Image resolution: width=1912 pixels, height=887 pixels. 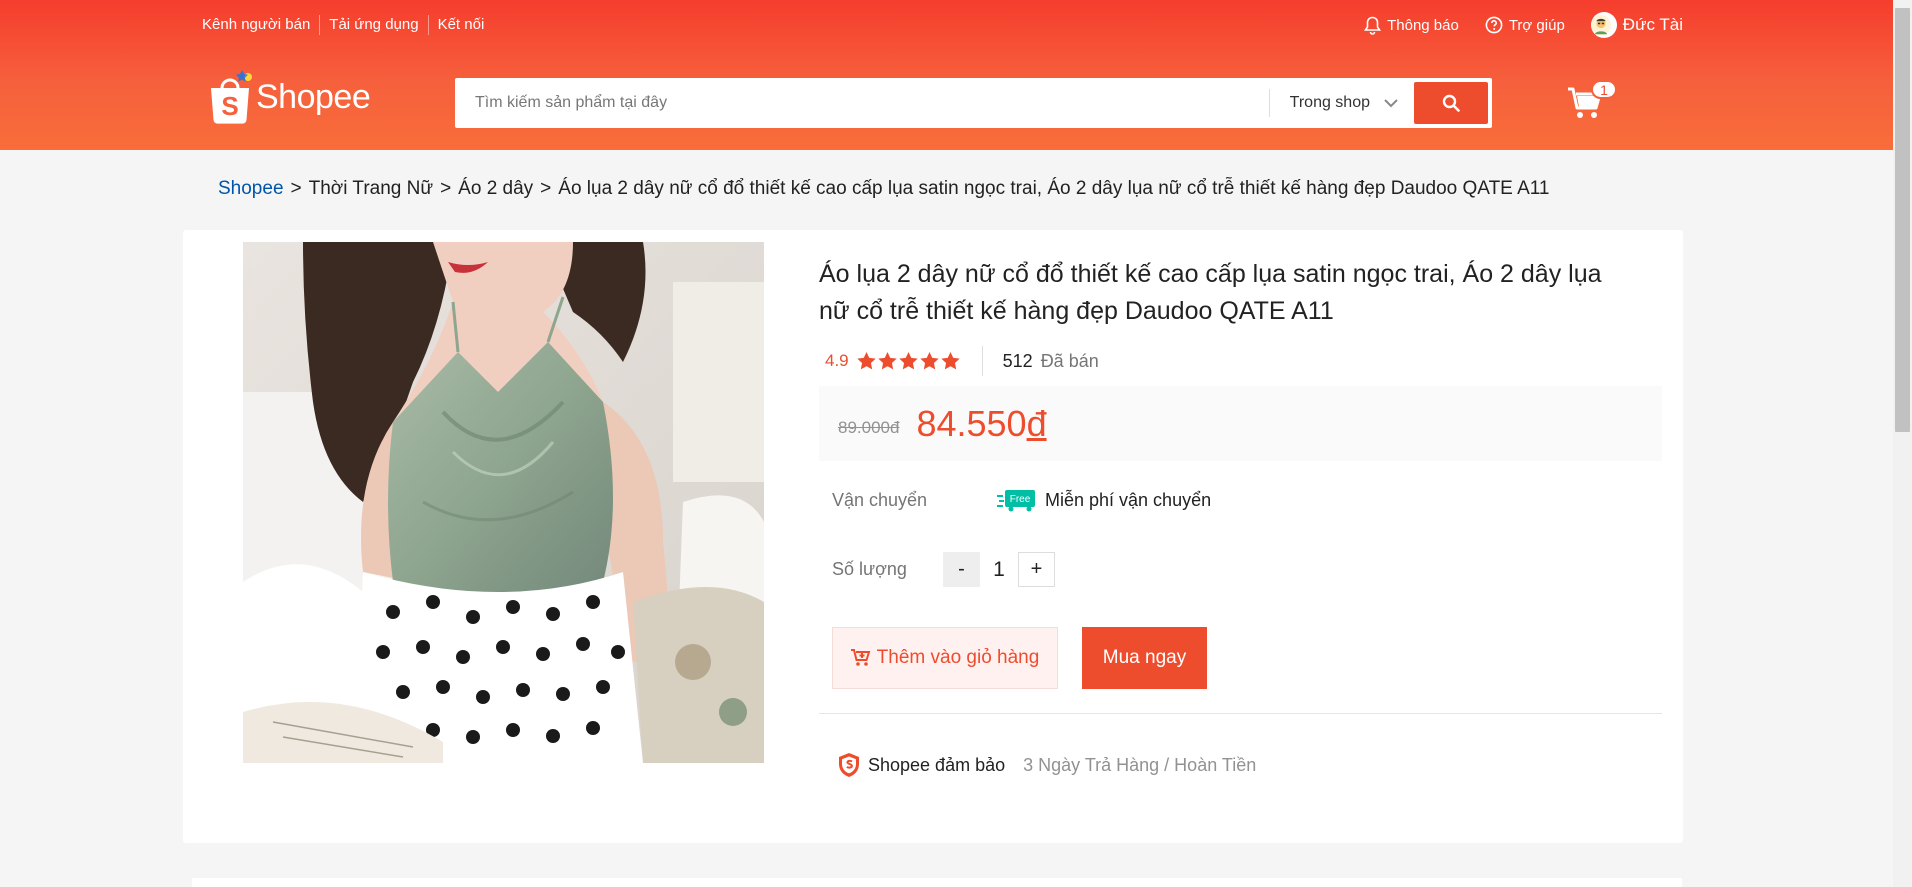 I want to click on shopee-logo: S Shopee, so click(x=289, y=97).